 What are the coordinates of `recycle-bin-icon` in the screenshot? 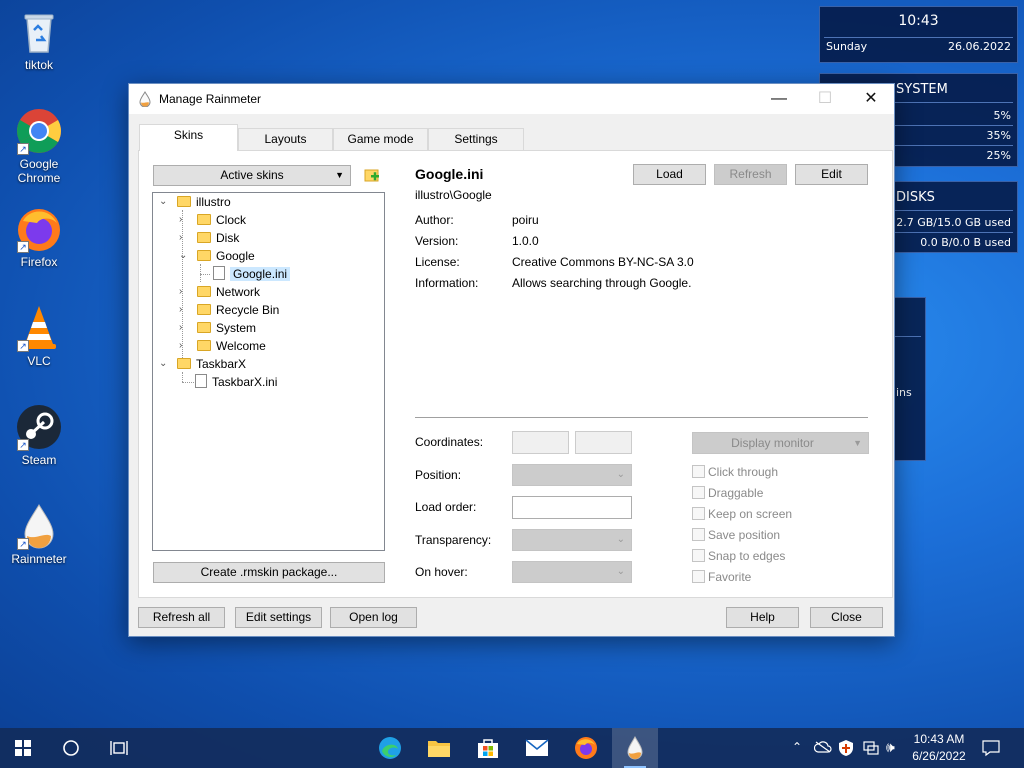 It's located at (39, 32).